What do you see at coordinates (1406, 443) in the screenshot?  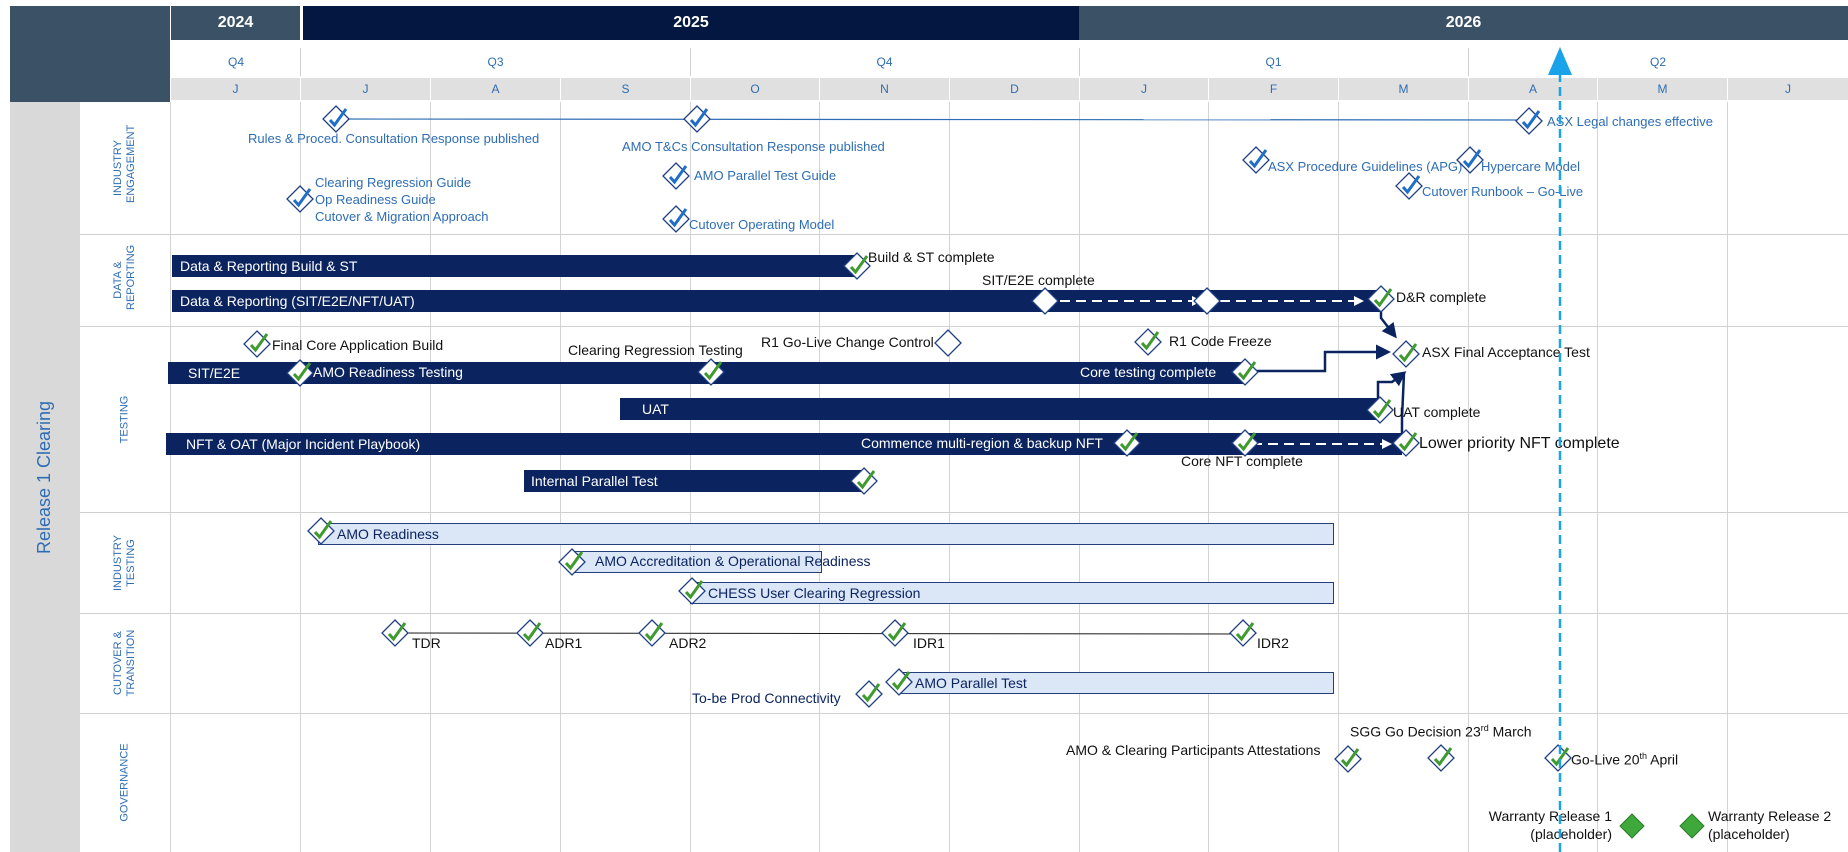 I see `milestone-lower-priority-nft` at bounding box center [1406, 443].